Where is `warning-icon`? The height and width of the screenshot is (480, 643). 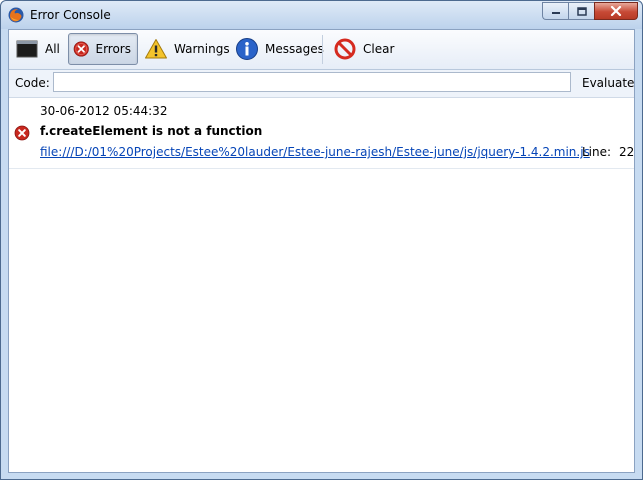 warning-icon is located at coordinates (156, 49).